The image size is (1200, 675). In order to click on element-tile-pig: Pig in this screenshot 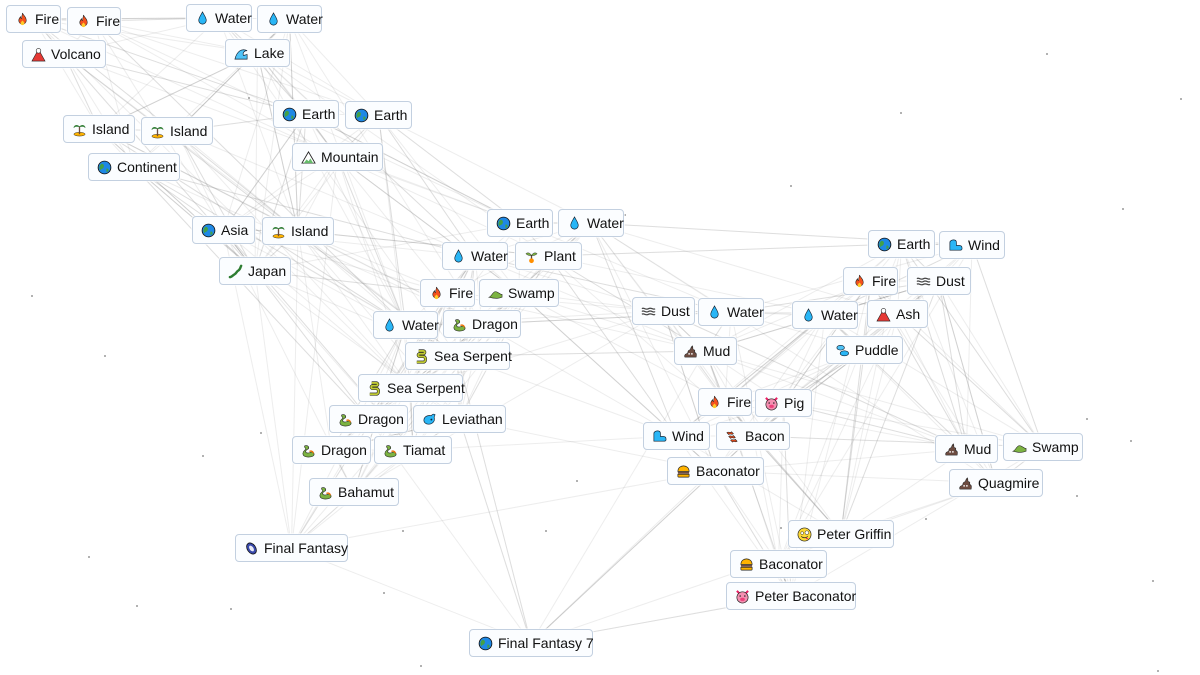, I will do `click(783, 403)`.